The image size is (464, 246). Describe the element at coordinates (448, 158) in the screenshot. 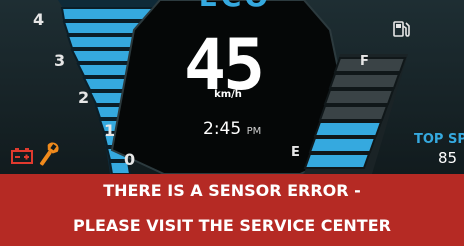

I see `top-speed-value: 85` at that location.